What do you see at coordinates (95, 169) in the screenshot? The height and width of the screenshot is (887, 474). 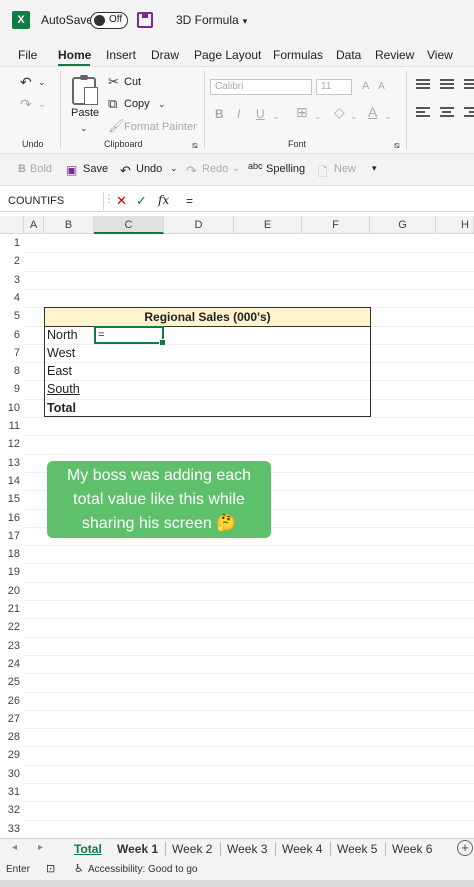 I see `save-button: Save` at bounding box center [95, 169].